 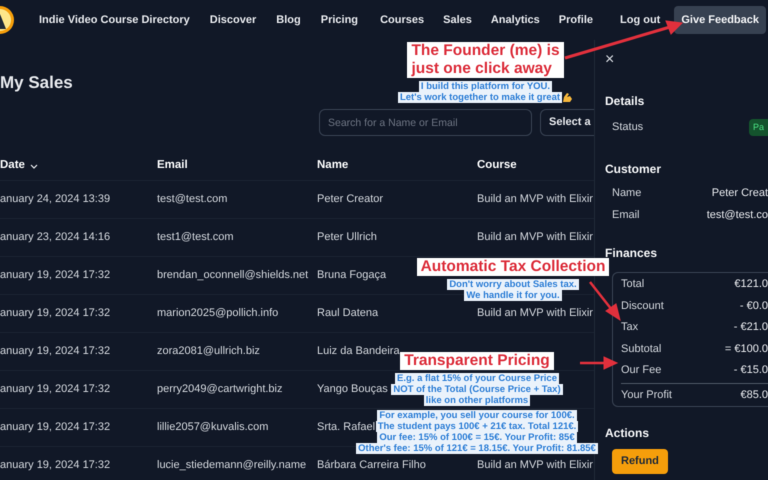 I want to click on page-title: My Sales, so click(x=36, y=83).